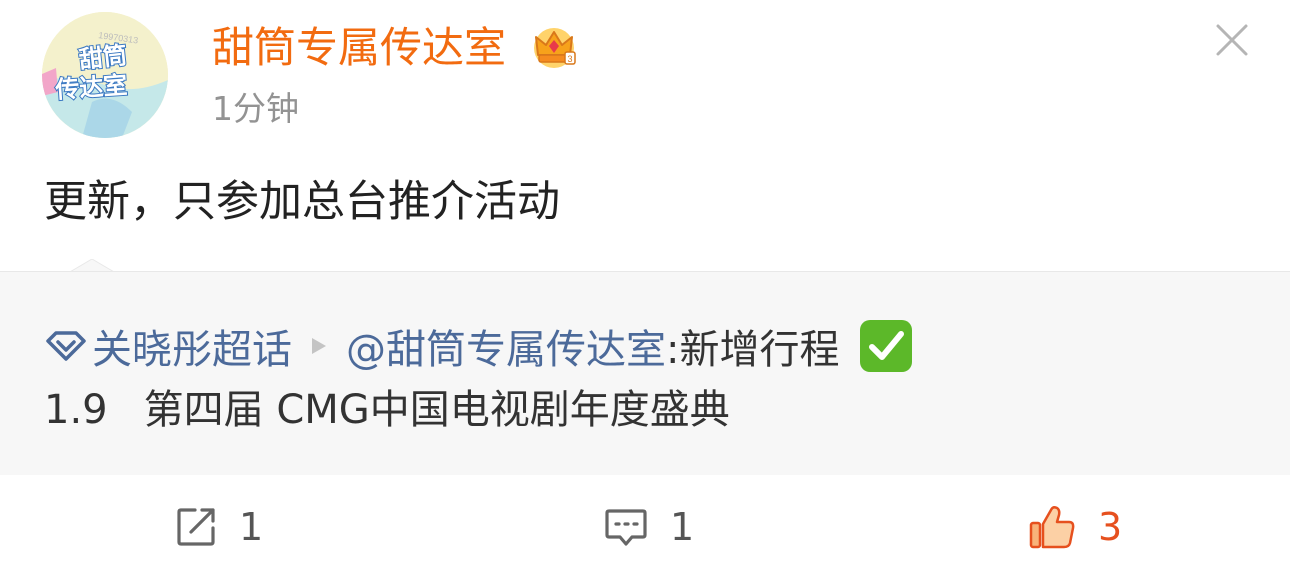  Describe the element at coordinates (319, 346) in the screenshot. I see `play-arrow-icon` at that location.